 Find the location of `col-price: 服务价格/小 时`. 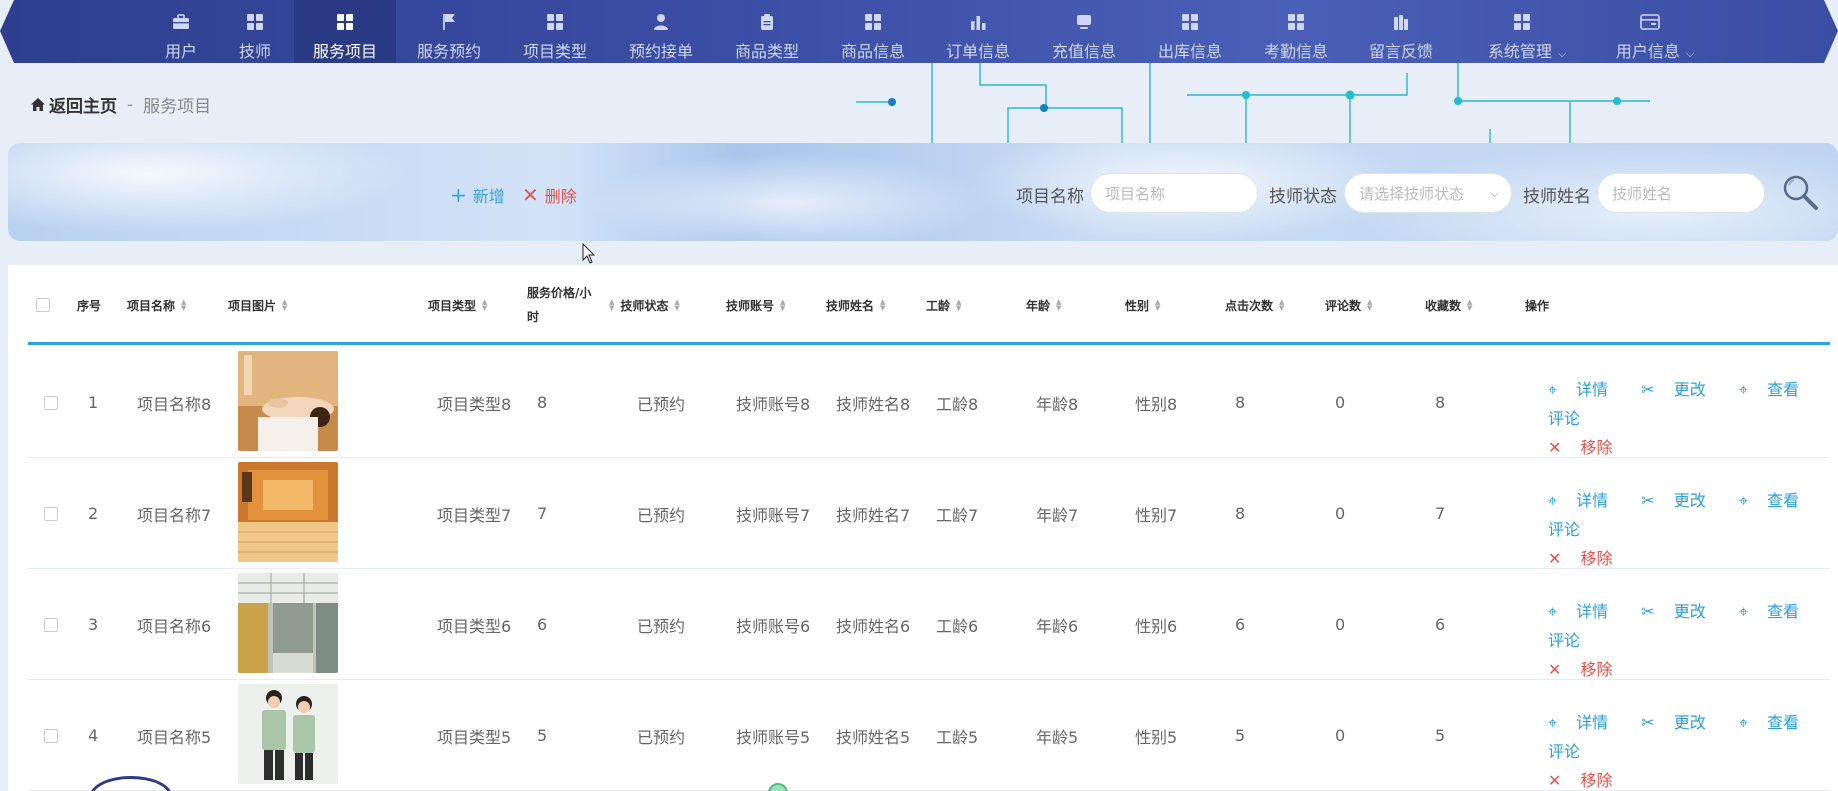

col-price: 服务价格/小 时 is located at coordinates (559, 305).